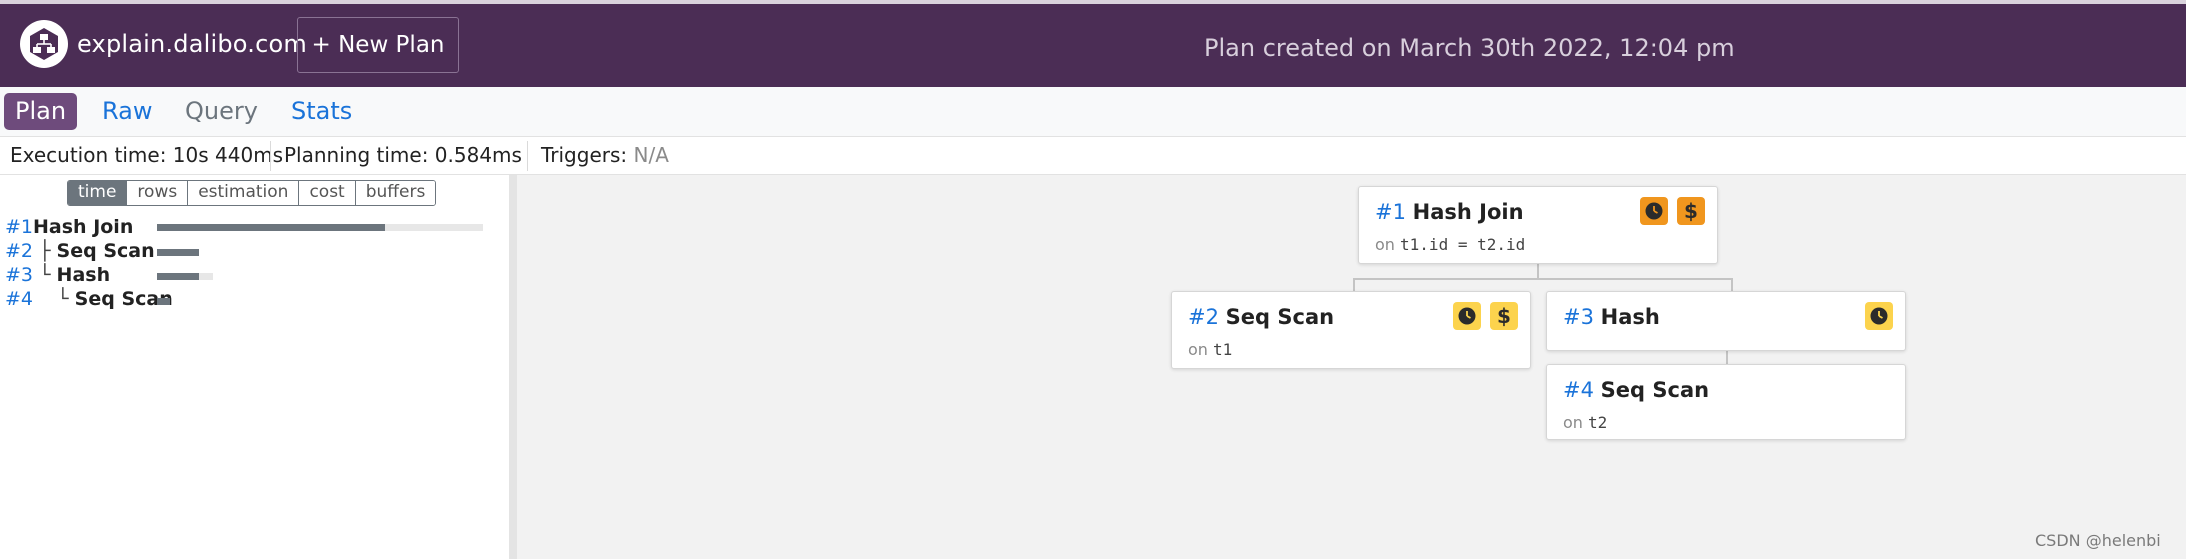 Image resolution: width=2186 pixels, height=559 pixels. I want to click on new-plan-button: + New Plan, so click(378, 45).